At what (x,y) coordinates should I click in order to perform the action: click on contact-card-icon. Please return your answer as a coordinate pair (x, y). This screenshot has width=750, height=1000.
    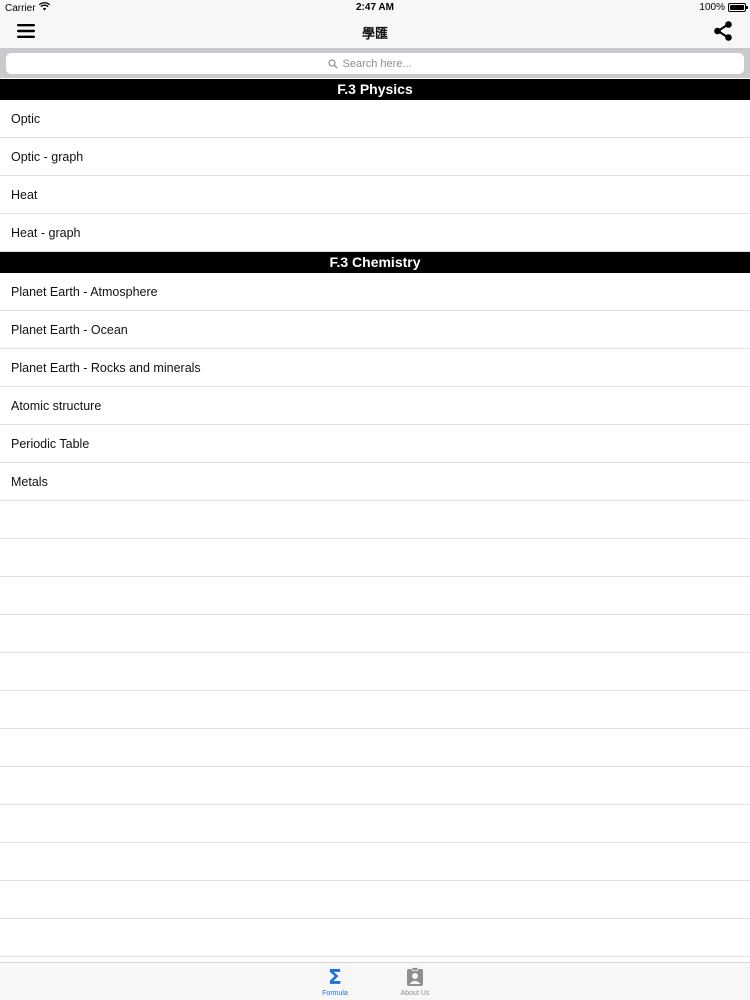
    Looking at the image, I should click on (415, 977).